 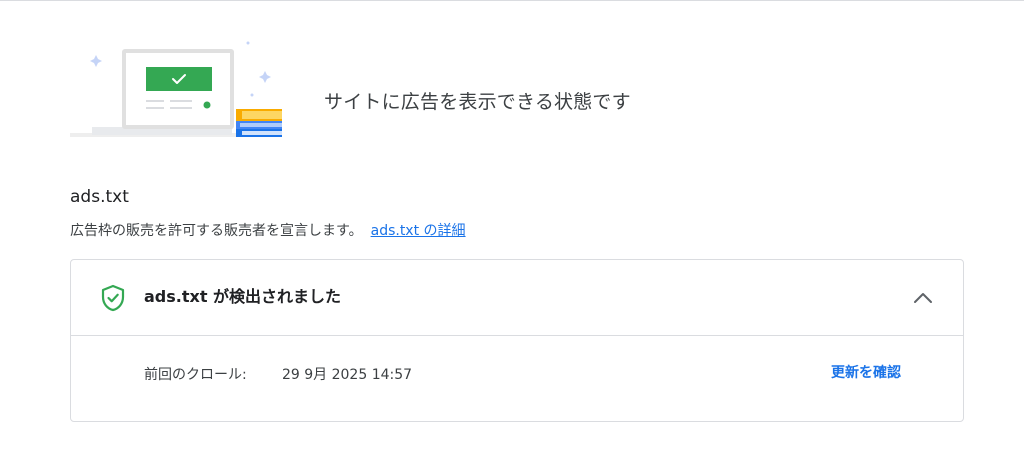 I want to click on check-for-updates-button: 更新を確認, so click(x=866, y=373).